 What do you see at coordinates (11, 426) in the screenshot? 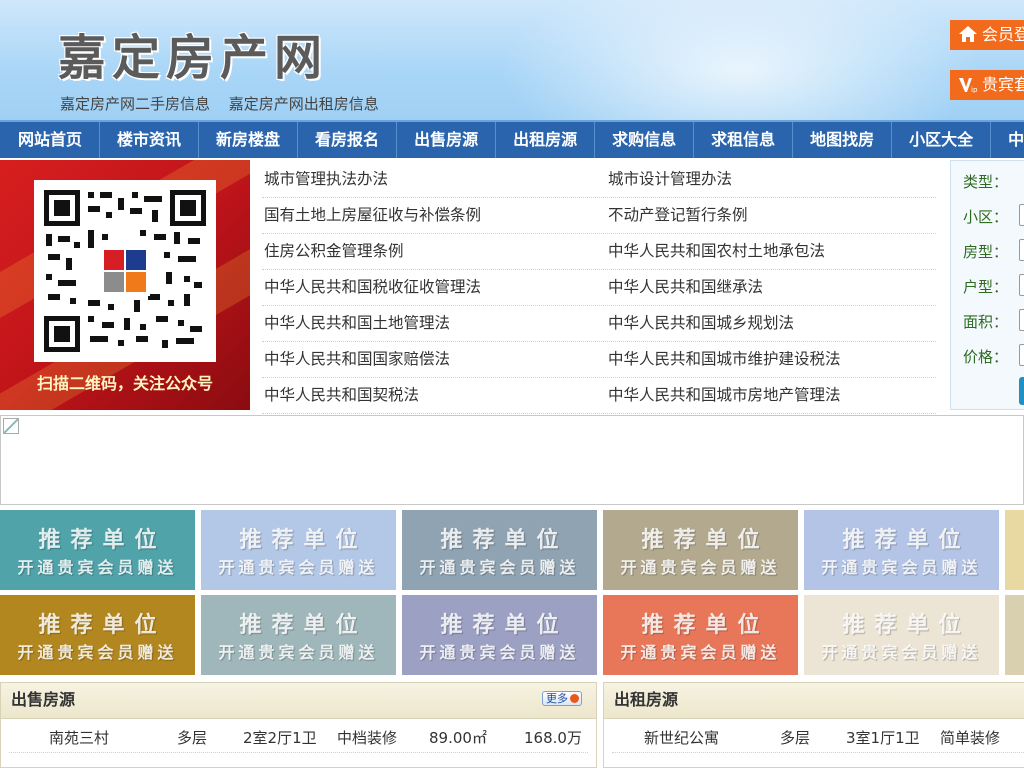
I see `broken-image-icon` at bounding box center [11, 426].